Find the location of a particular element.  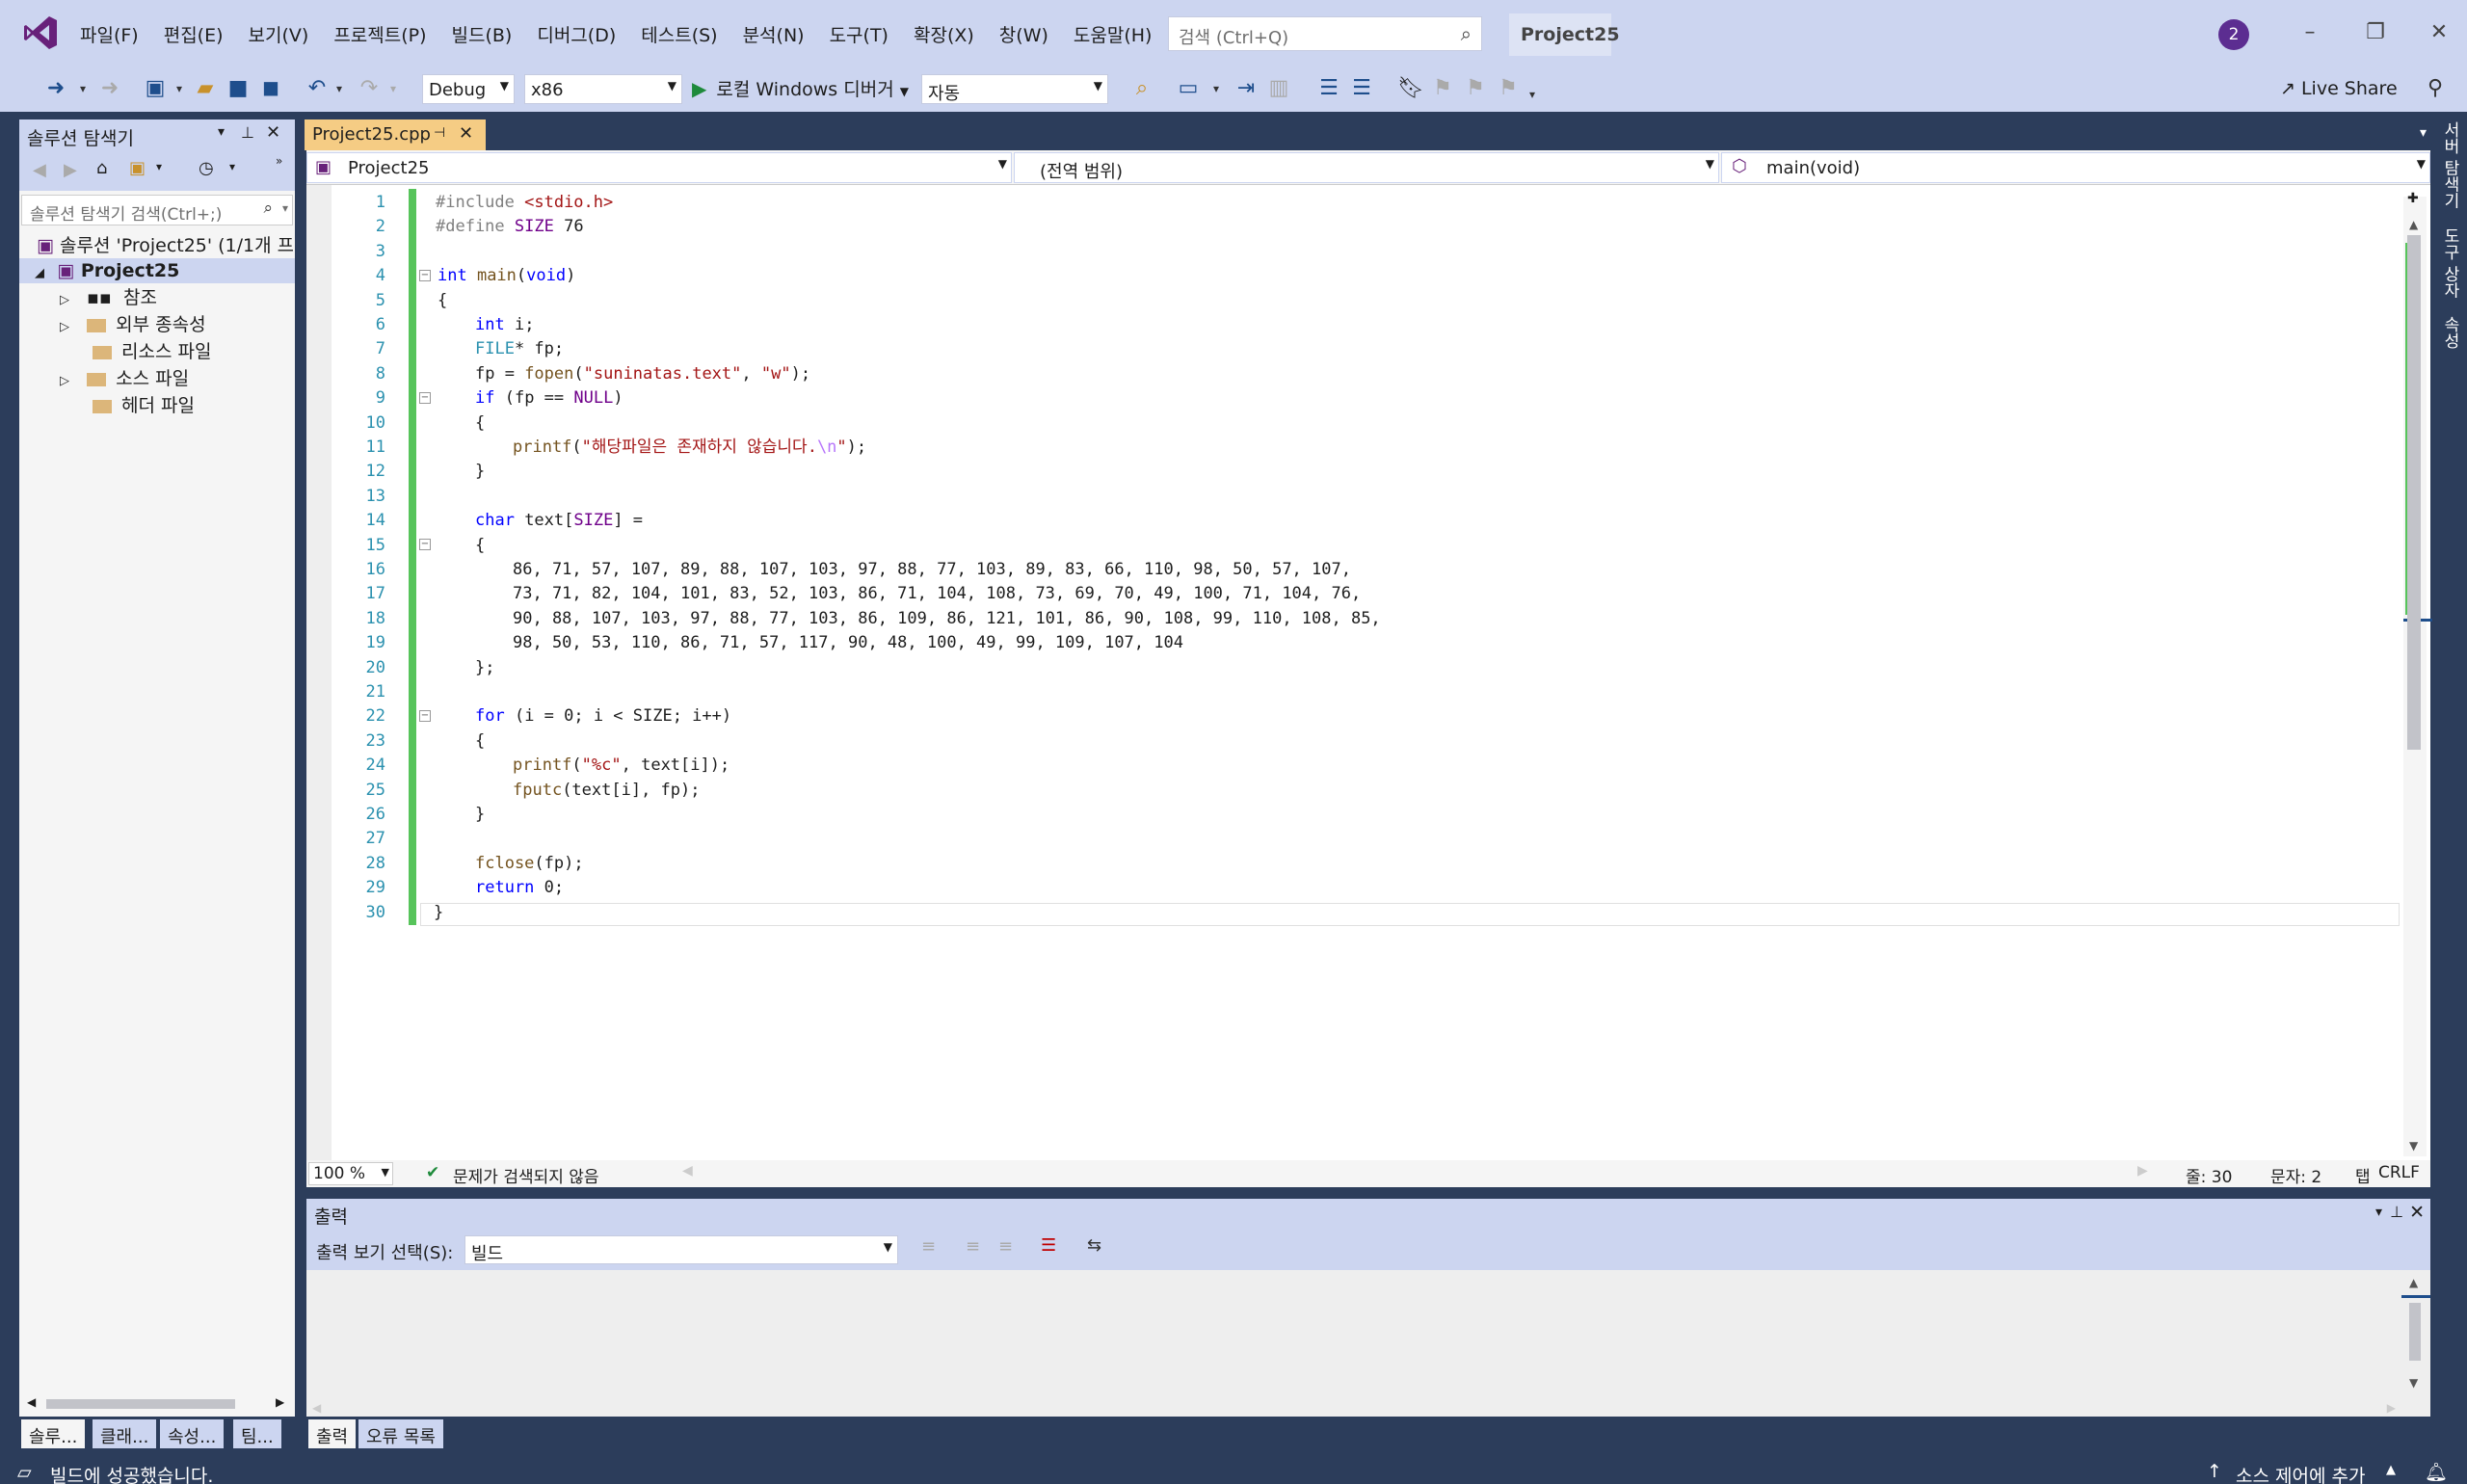

configuration-select: Debug ▼ is located at coordinates (468, 89).